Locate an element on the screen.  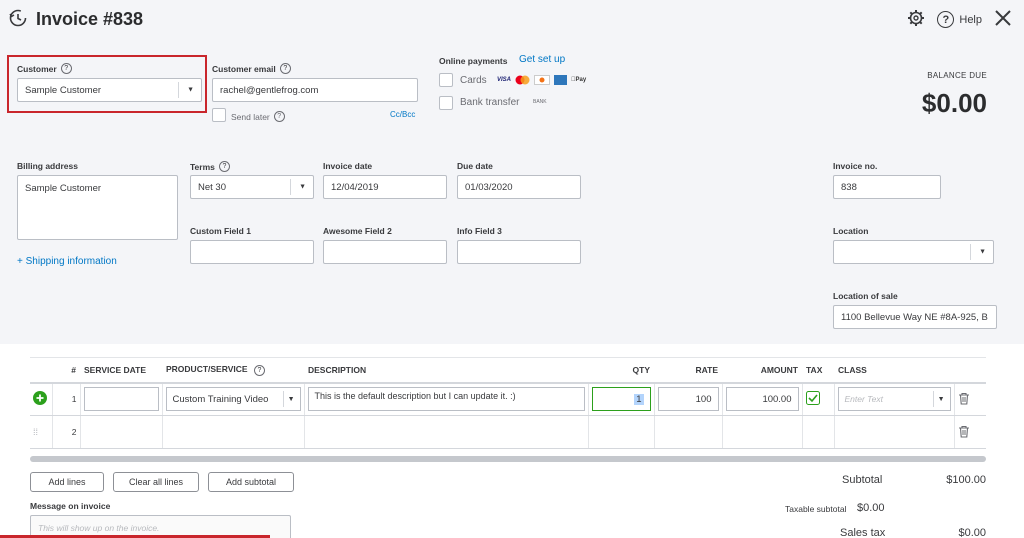
amex-icon is located at coordinates (561, 80).